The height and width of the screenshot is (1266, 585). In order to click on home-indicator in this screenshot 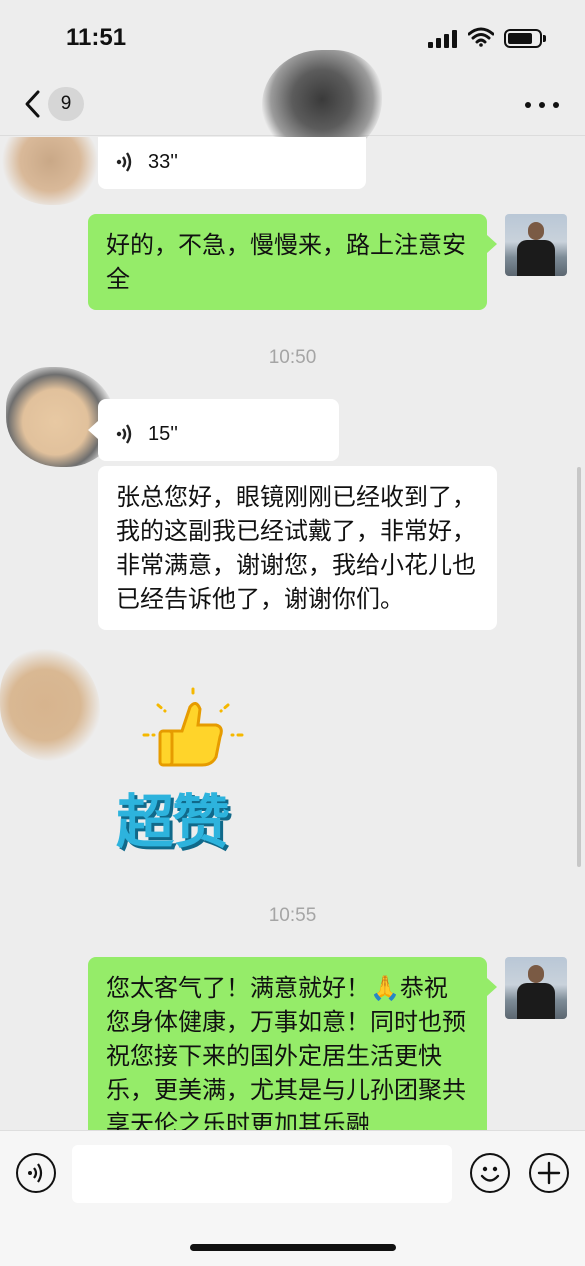, I will do `click(293, 1247)`.